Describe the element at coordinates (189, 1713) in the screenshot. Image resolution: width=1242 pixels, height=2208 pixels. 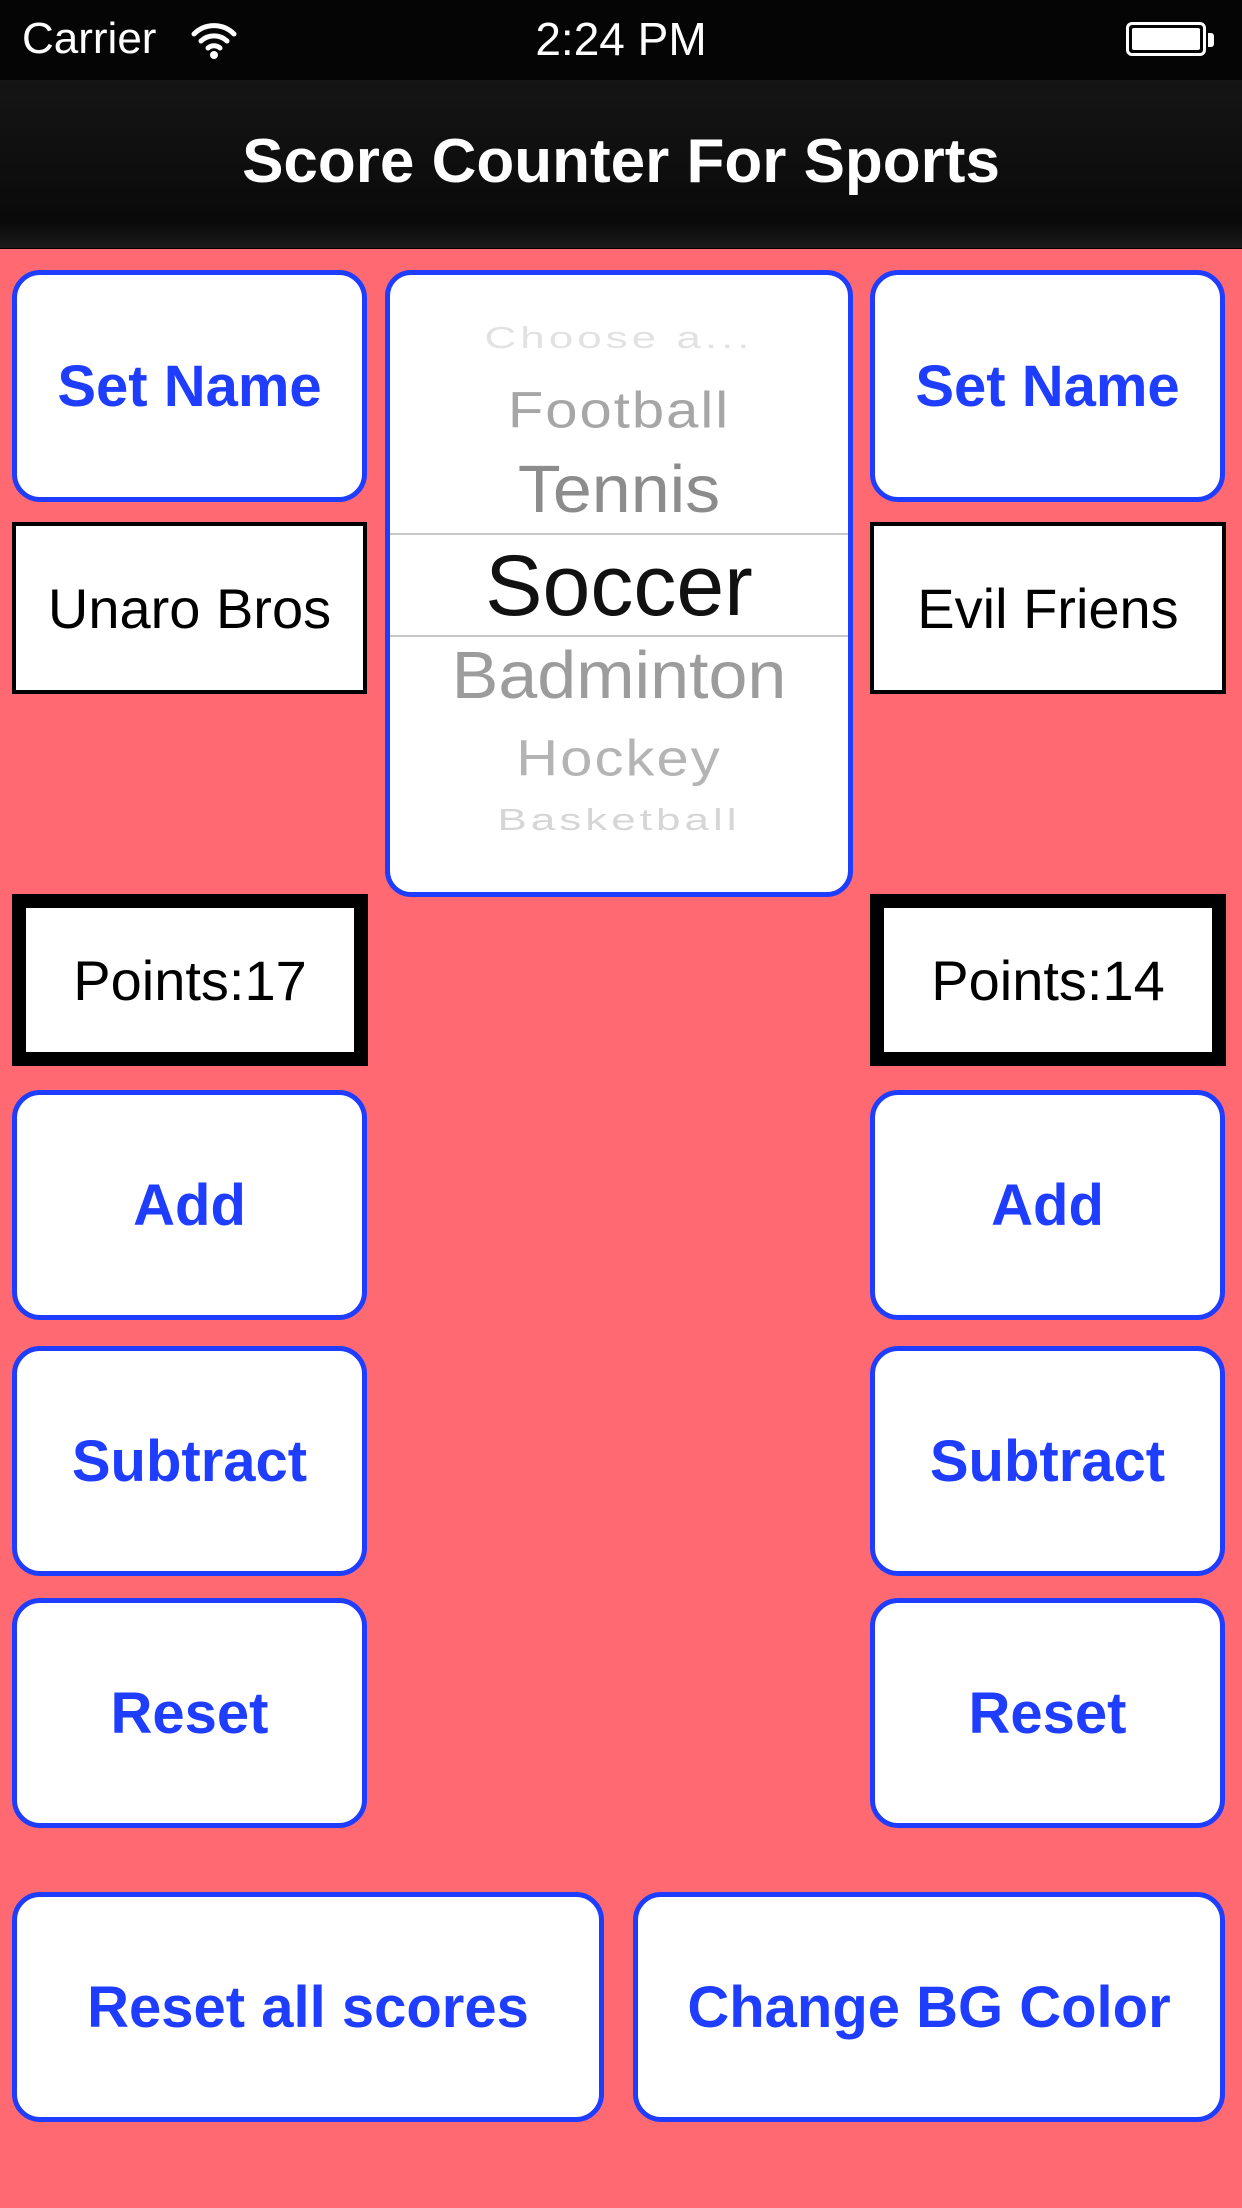
I see `reset-button-left: Reset` at that location.